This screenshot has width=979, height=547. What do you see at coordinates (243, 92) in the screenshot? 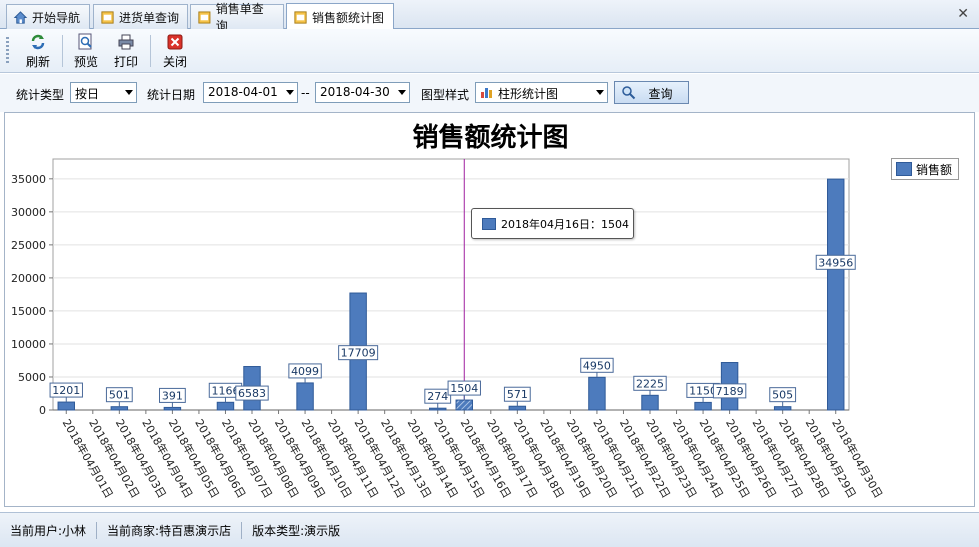
I see `date-from-value: 2018-04-01` at bounding box center [243, 92].